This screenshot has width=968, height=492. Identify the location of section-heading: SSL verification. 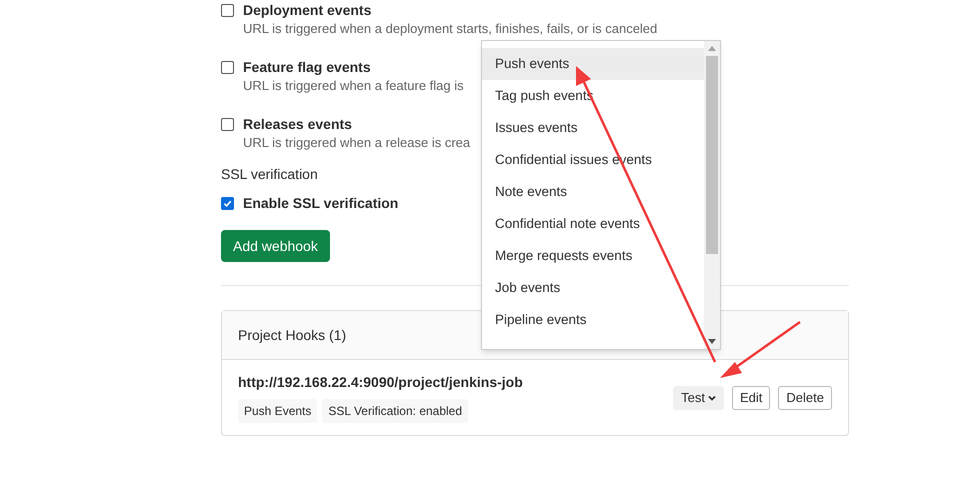
(270, 174).